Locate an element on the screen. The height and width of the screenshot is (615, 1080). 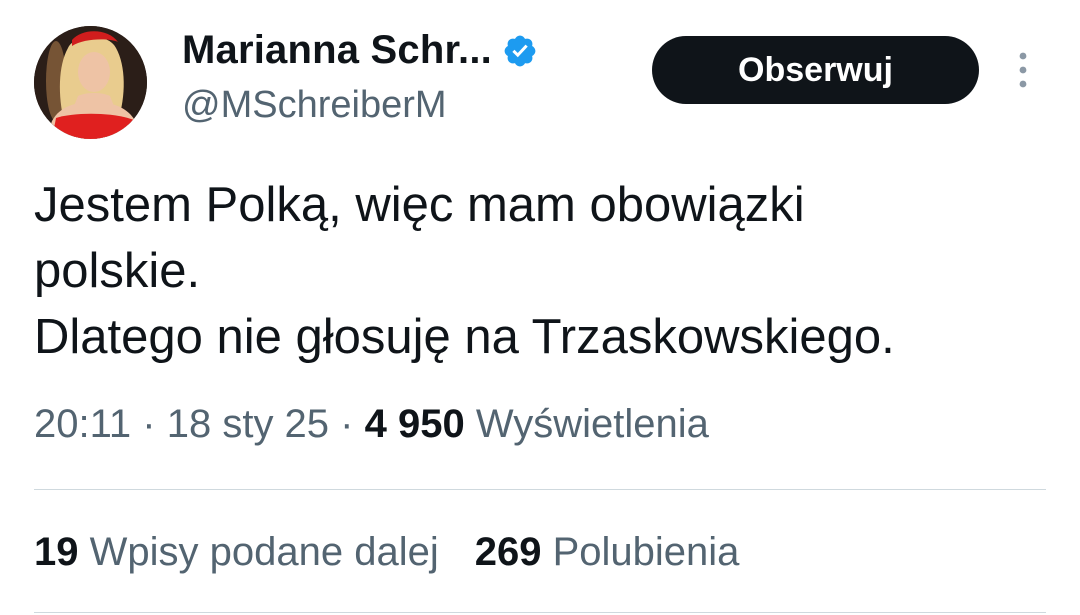
views-count: 4 950 is located at coordinates (414, 424).